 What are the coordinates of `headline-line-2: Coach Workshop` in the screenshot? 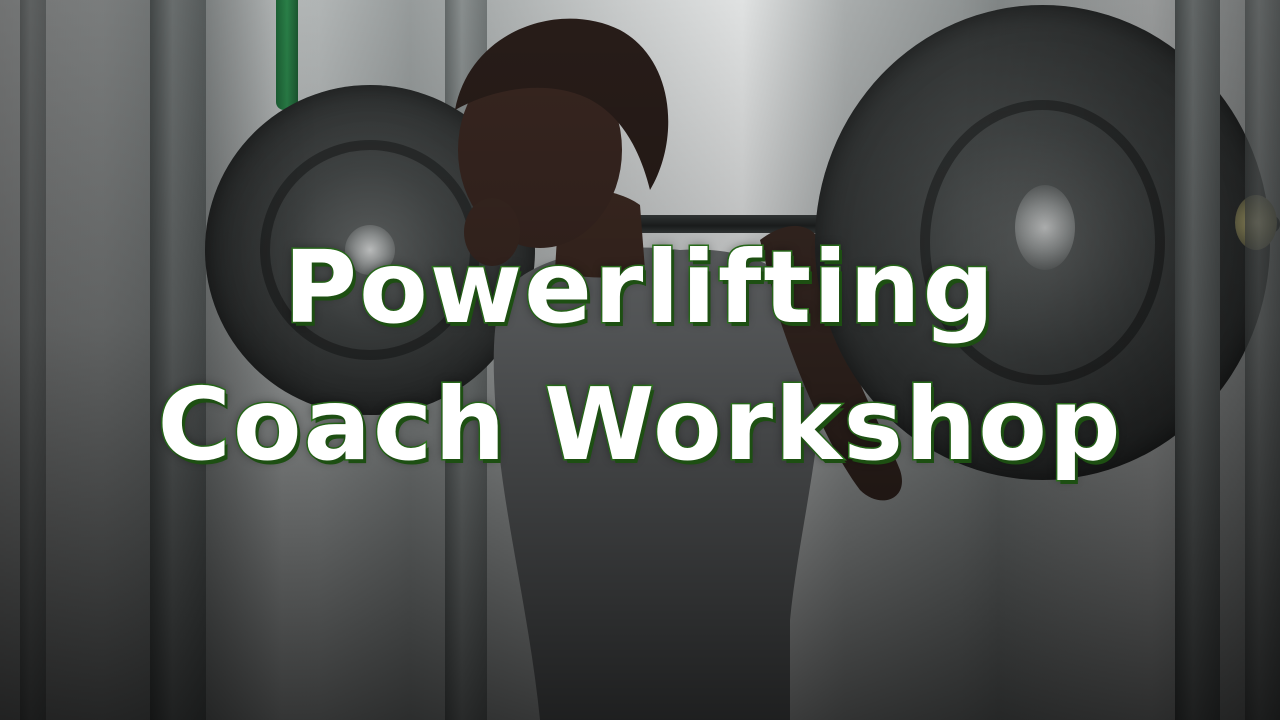 It's located at (639, 424).